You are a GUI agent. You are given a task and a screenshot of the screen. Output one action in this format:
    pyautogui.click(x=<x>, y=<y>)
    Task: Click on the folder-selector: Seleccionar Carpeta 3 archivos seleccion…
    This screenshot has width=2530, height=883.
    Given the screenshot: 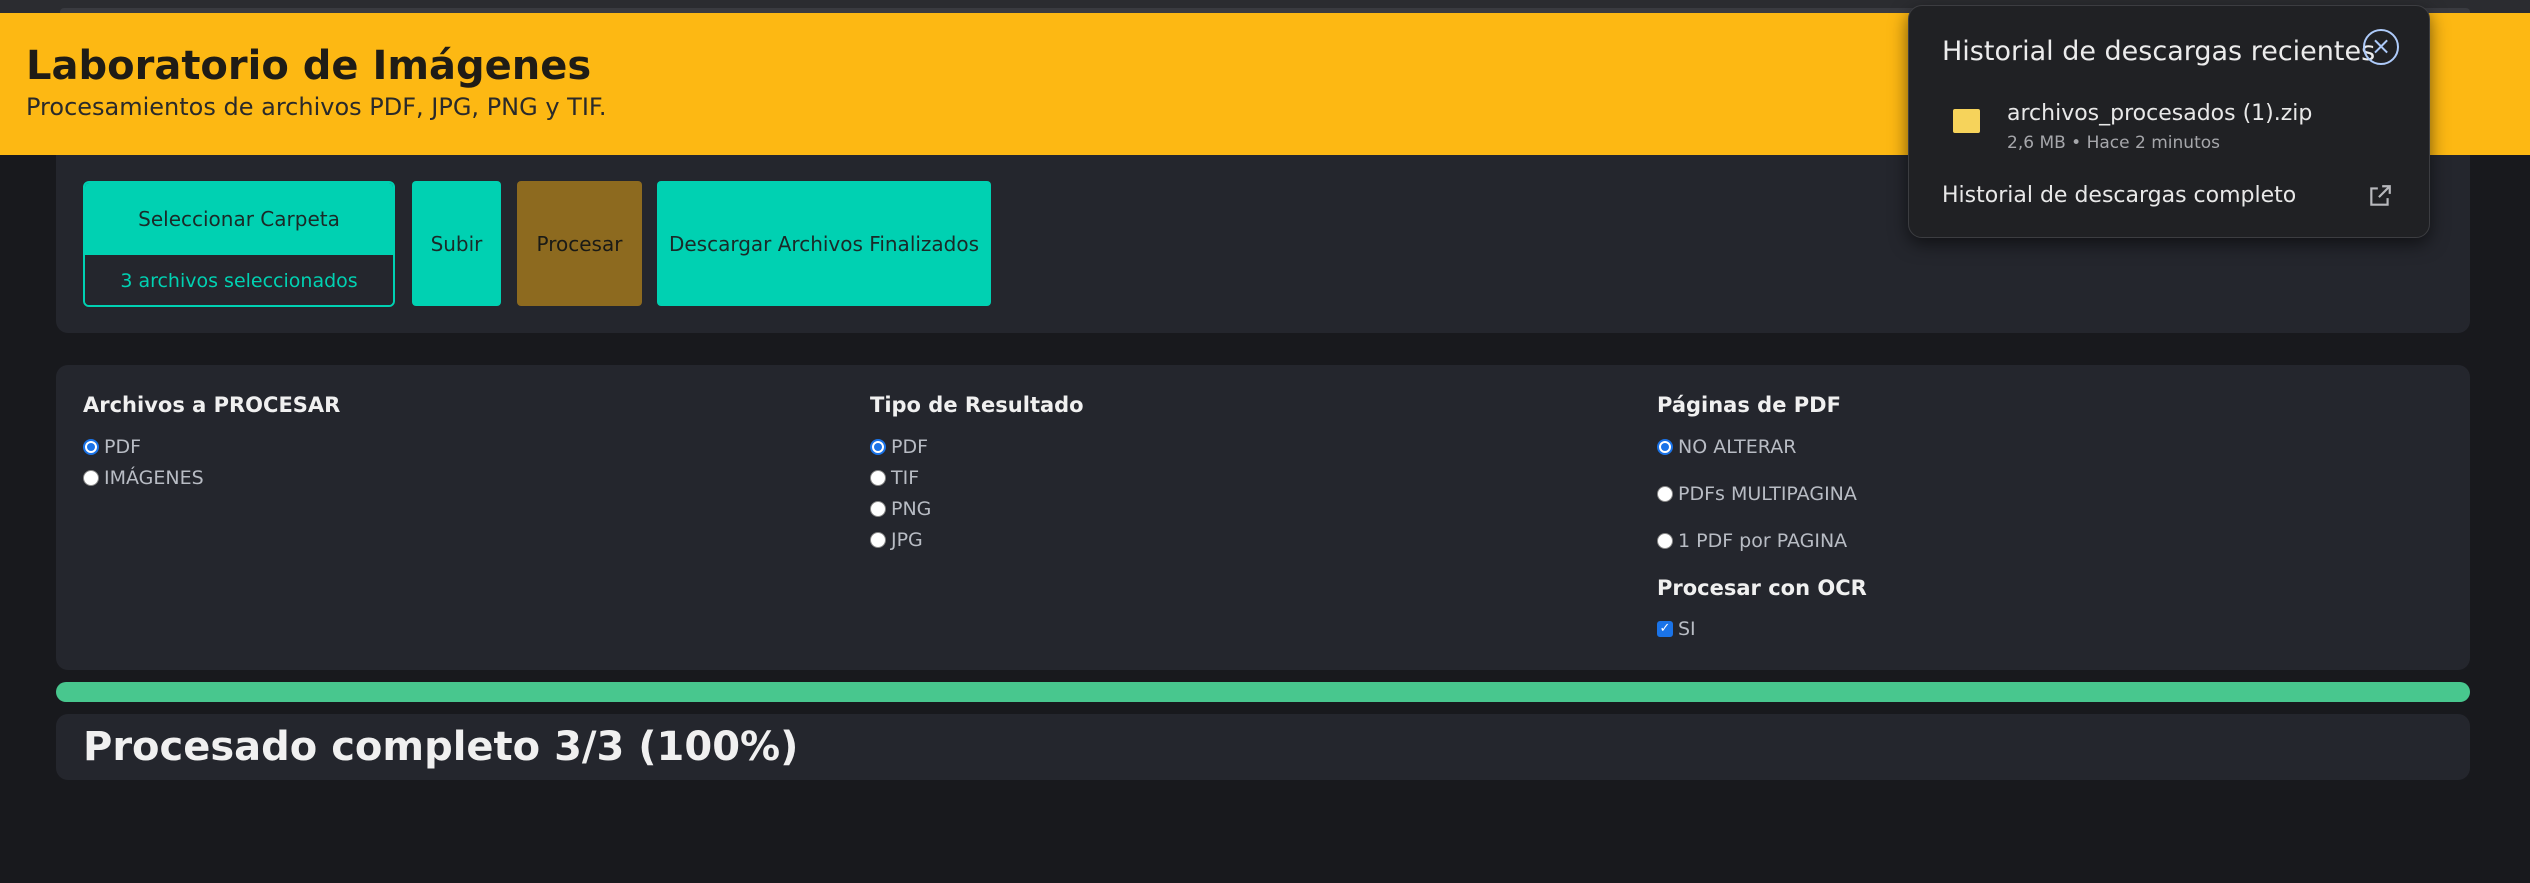 What is the action you would take?
    pyautogui.click(x=239, y=244)
    